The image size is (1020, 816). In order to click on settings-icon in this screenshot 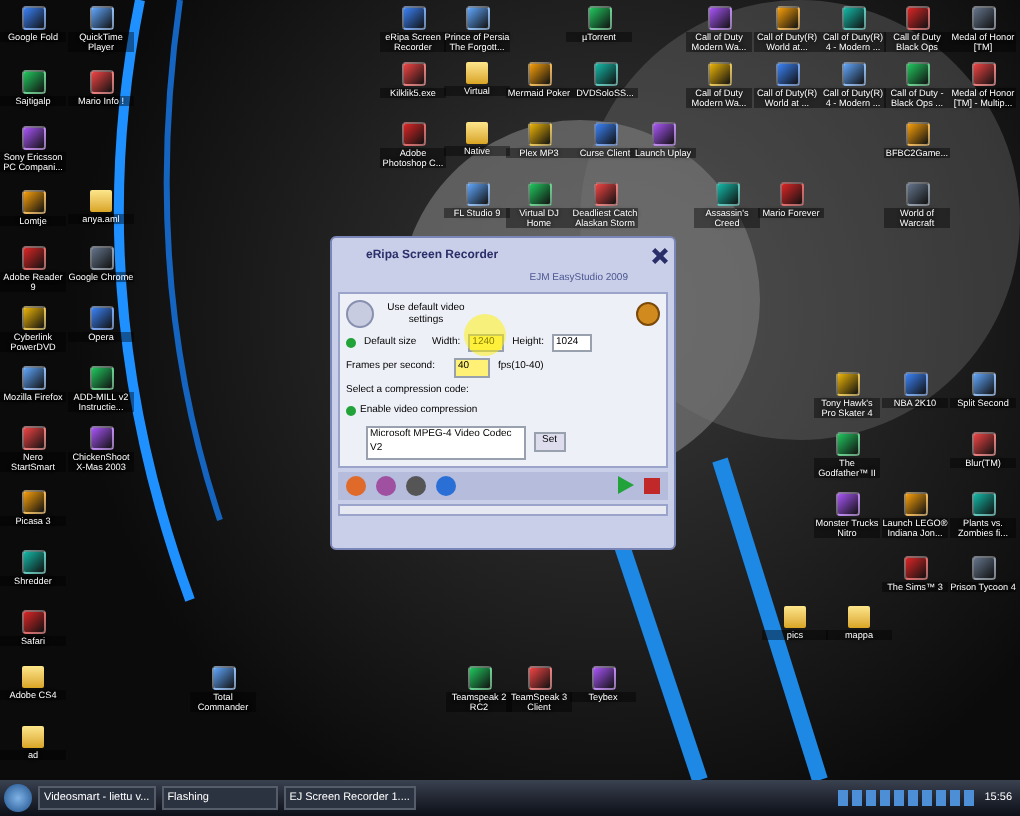, I will do `click(360, 313)`.